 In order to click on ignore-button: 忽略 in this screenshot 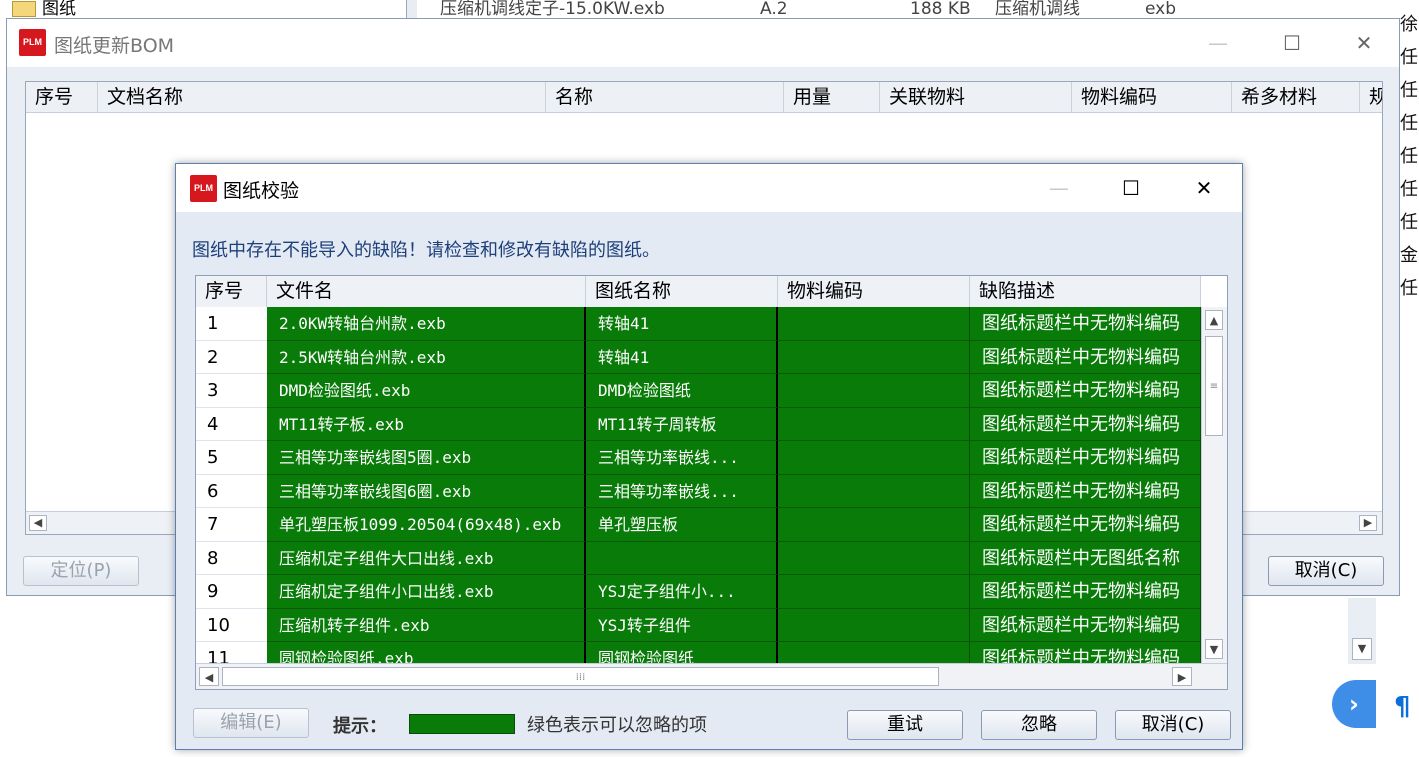, I will do `click(1039, 725)`.